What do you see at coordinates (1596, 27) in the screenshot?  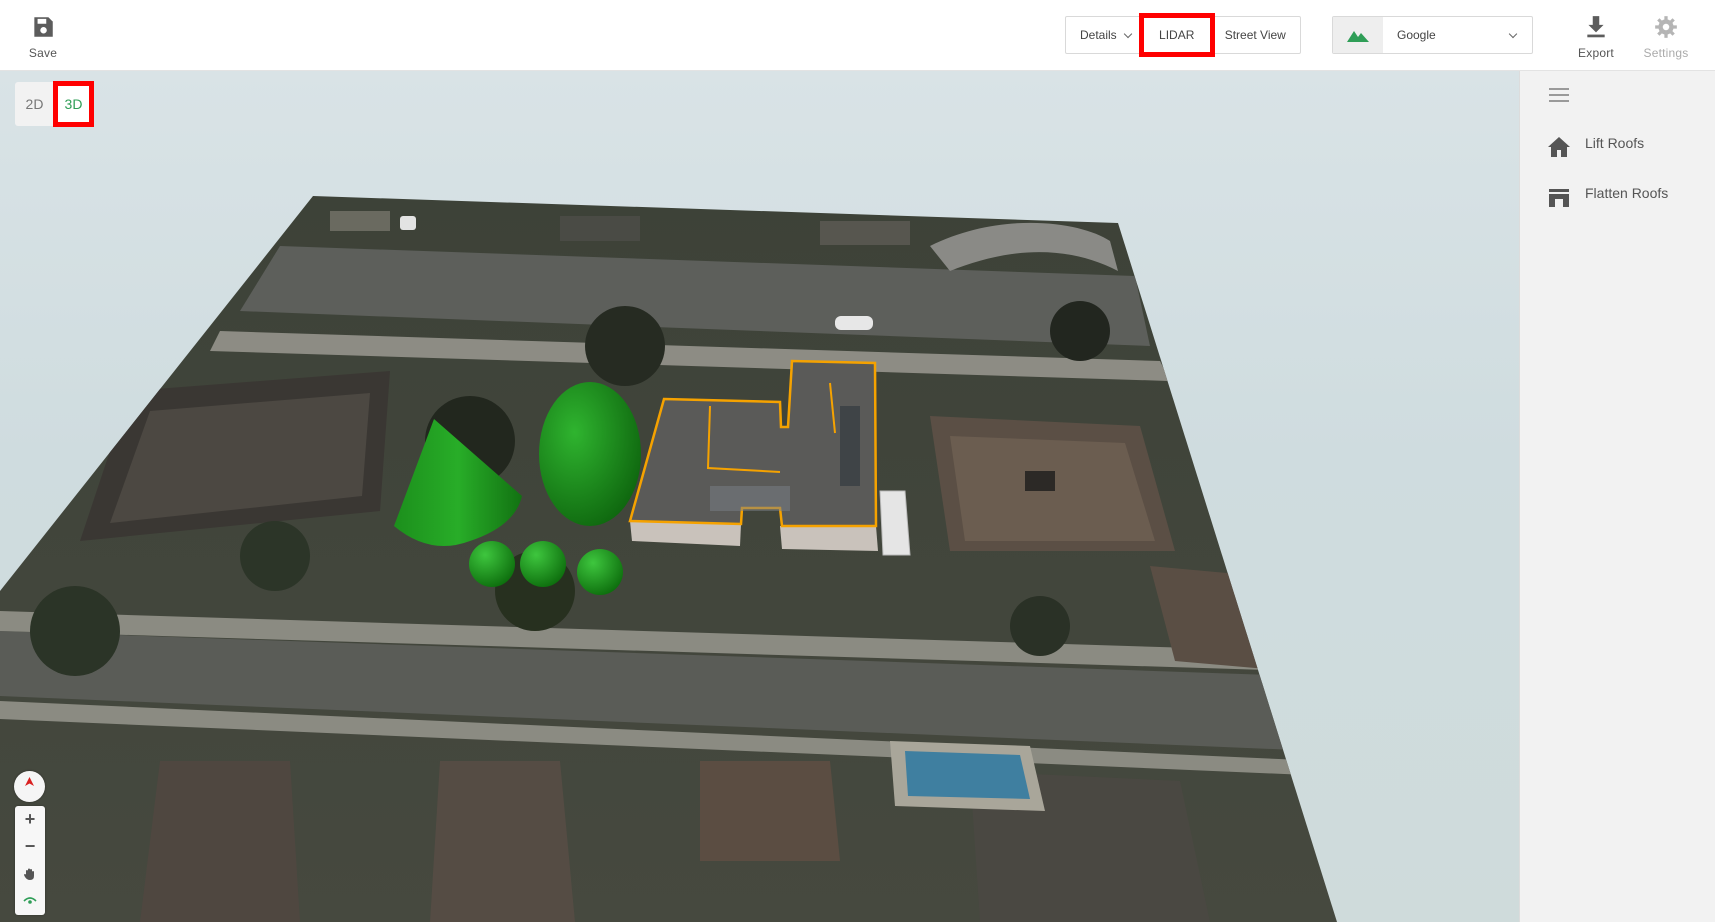 I see `download-icon` at bounding box center [1596, 27].